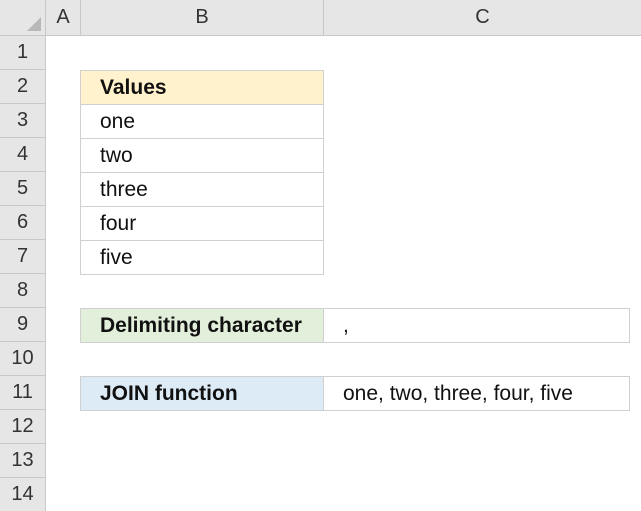 The image size is (641, 511). What do you see at coordinates (34, 24) in the screenshot?
I see `select-all-icon` at bounding box center [34, 24].